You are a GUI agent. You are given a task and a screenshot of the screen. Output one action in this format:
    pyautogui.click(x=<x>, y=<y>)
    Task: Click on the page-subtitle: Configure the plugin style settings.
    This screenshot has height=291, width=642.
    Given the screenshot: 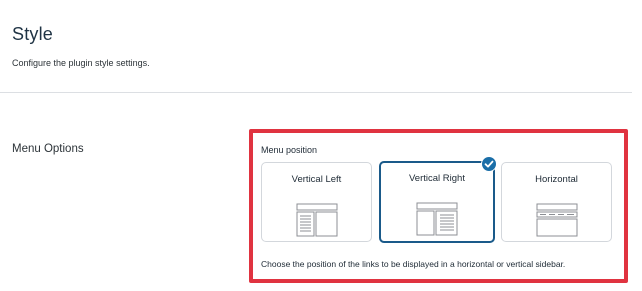 What is the action you would take?
    pyautogui.click(x=81, y=63)
    